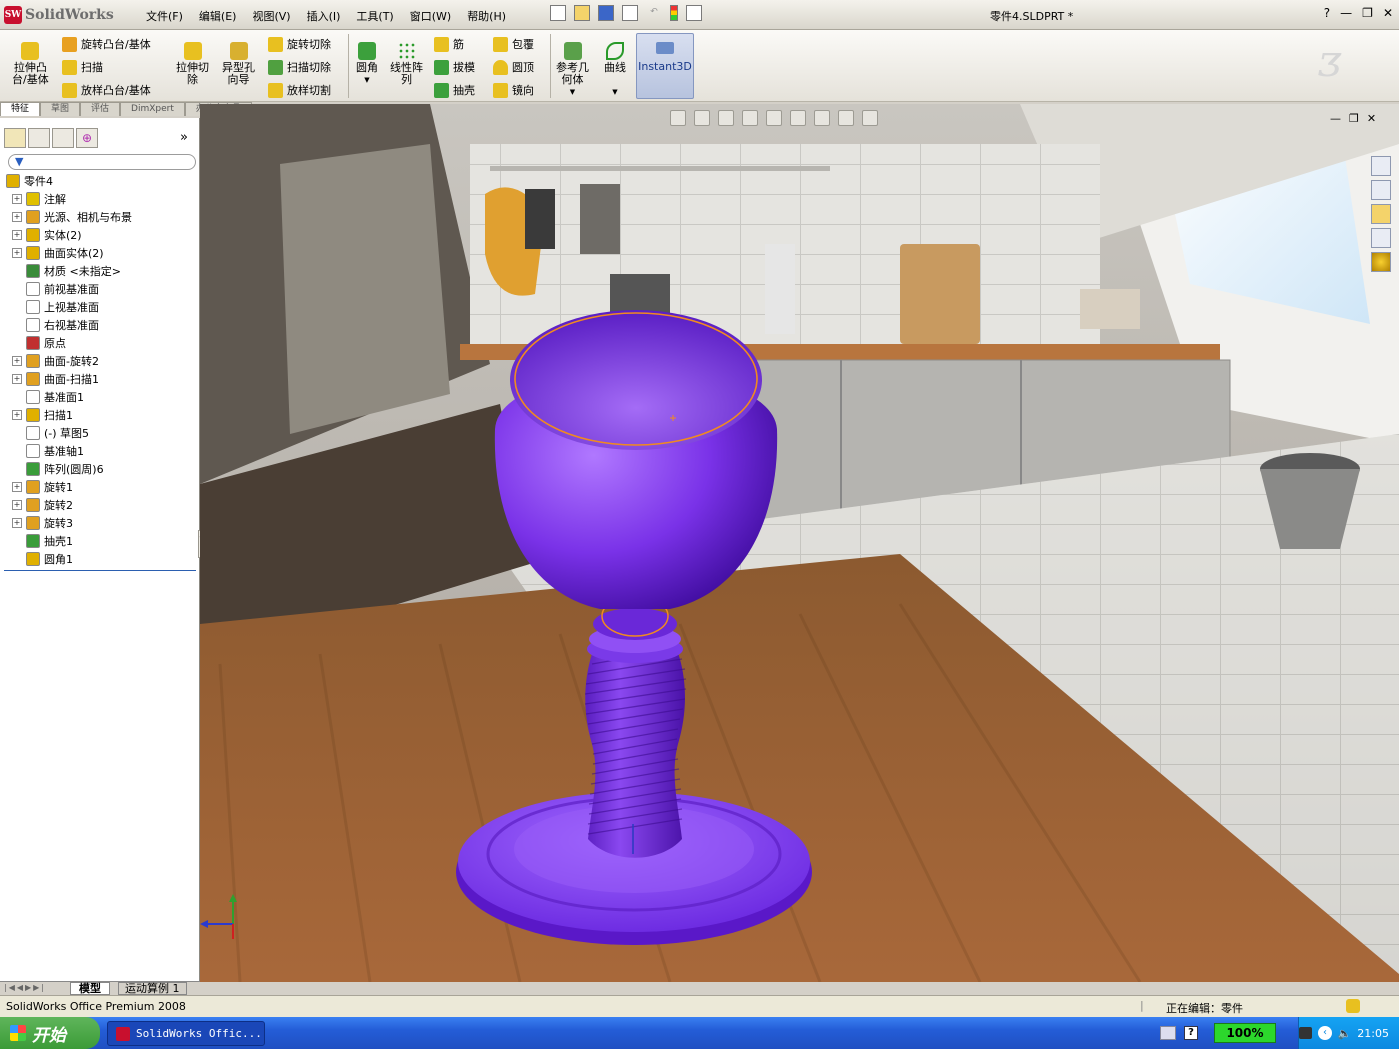 The height and width of the screenshot is (1049, 1399). I want to click on tree-item: + 注解, so click(100, 199).